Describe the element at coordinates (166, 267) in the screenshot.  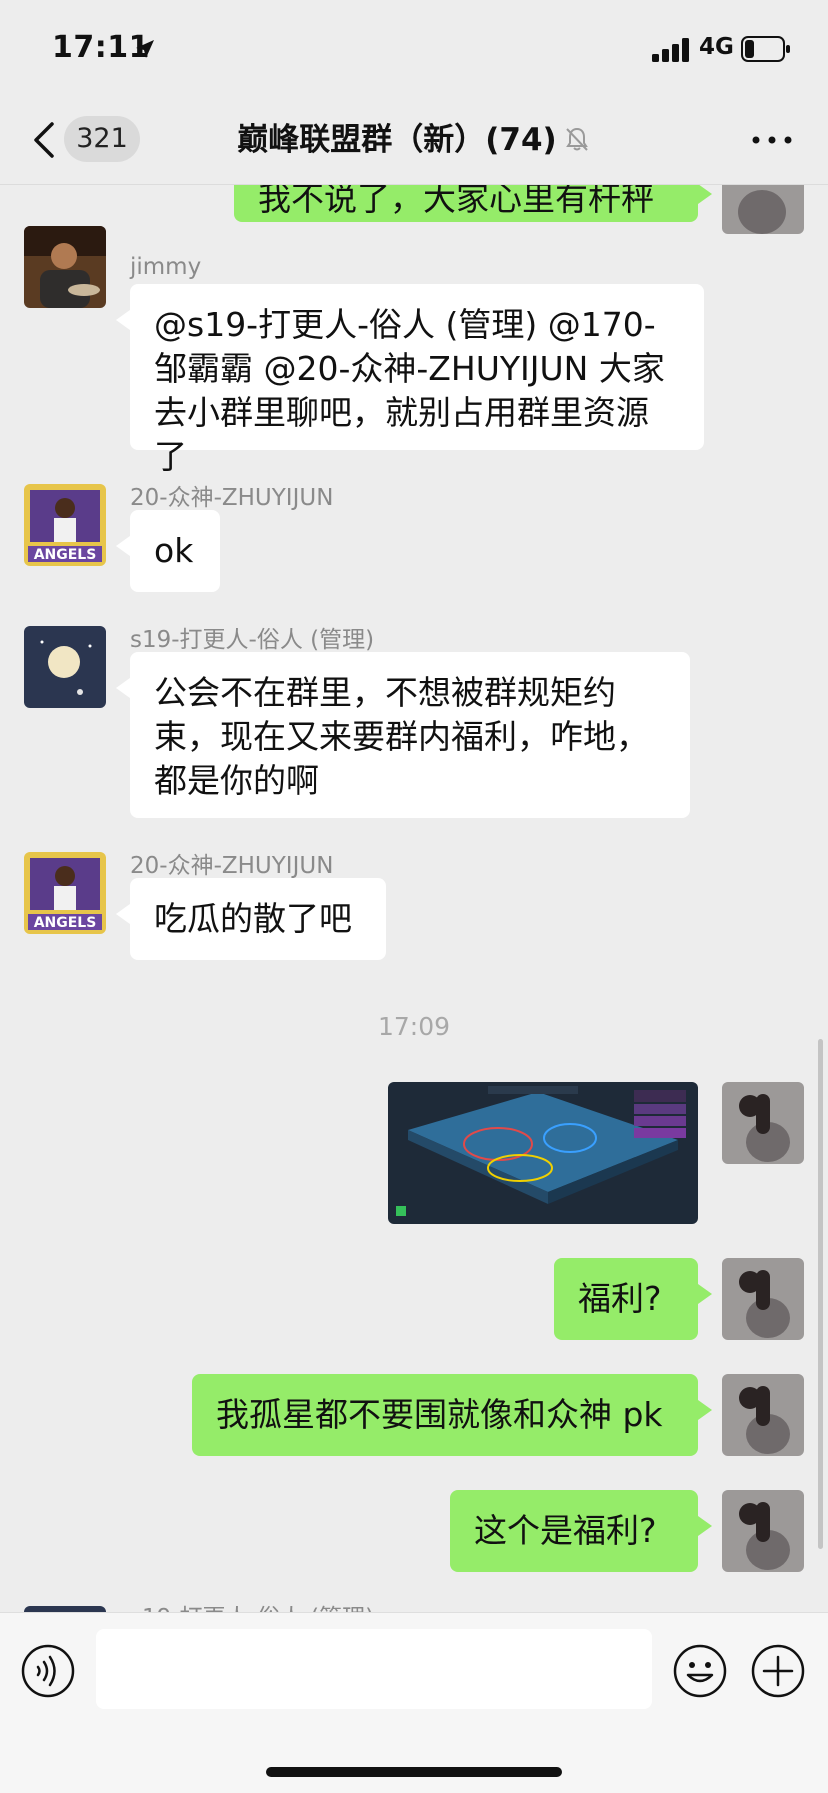
I see `sender-name: jimmy` at that location.